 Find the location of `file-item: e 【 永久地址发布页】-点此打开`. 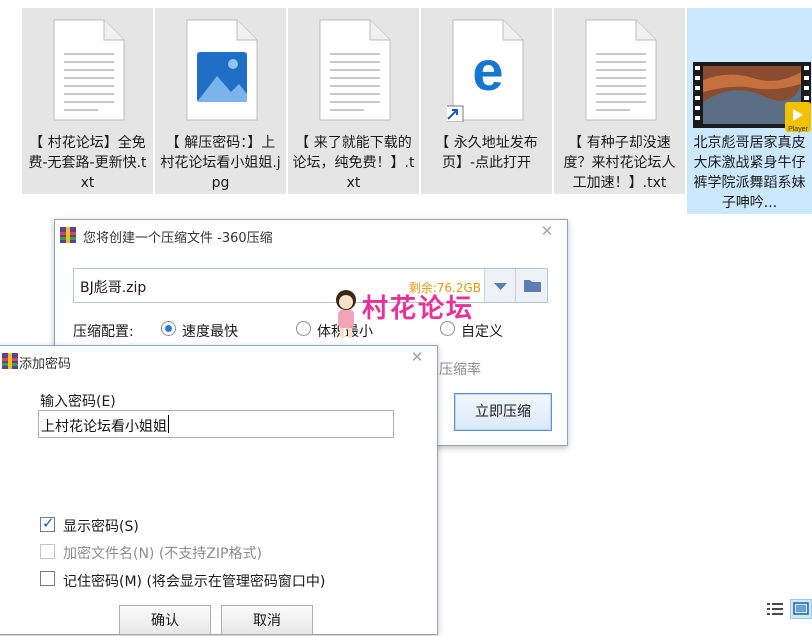

file-item: e 【 永久地址发布页】-点此打开 is located at coordinates (486, 101).